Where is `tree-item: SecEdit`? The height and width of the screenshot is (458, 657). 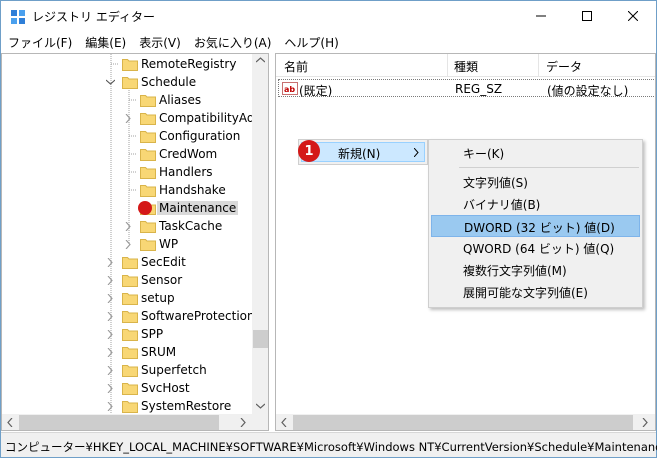
tree-item: SecEdit is located at coordinates (127, 262).